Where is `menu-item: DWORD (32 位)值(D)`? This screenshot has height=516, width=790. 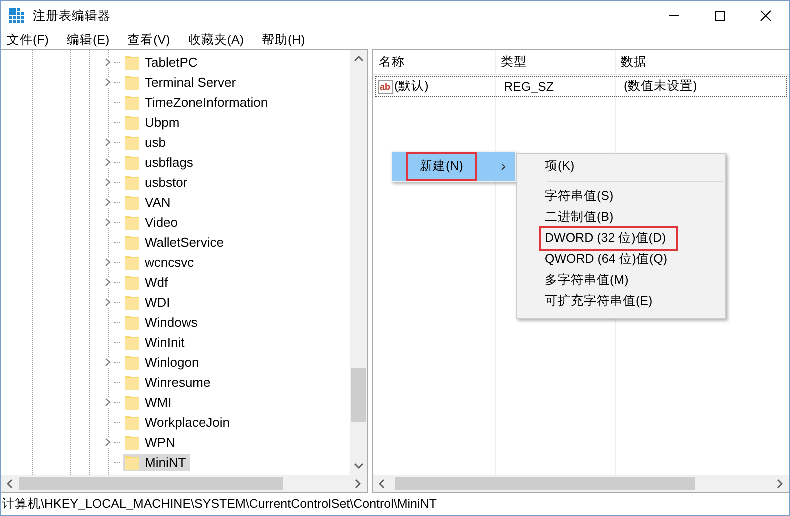
menu-item: DWORD (32 位)值(D) is located at coordinates (608, 238).